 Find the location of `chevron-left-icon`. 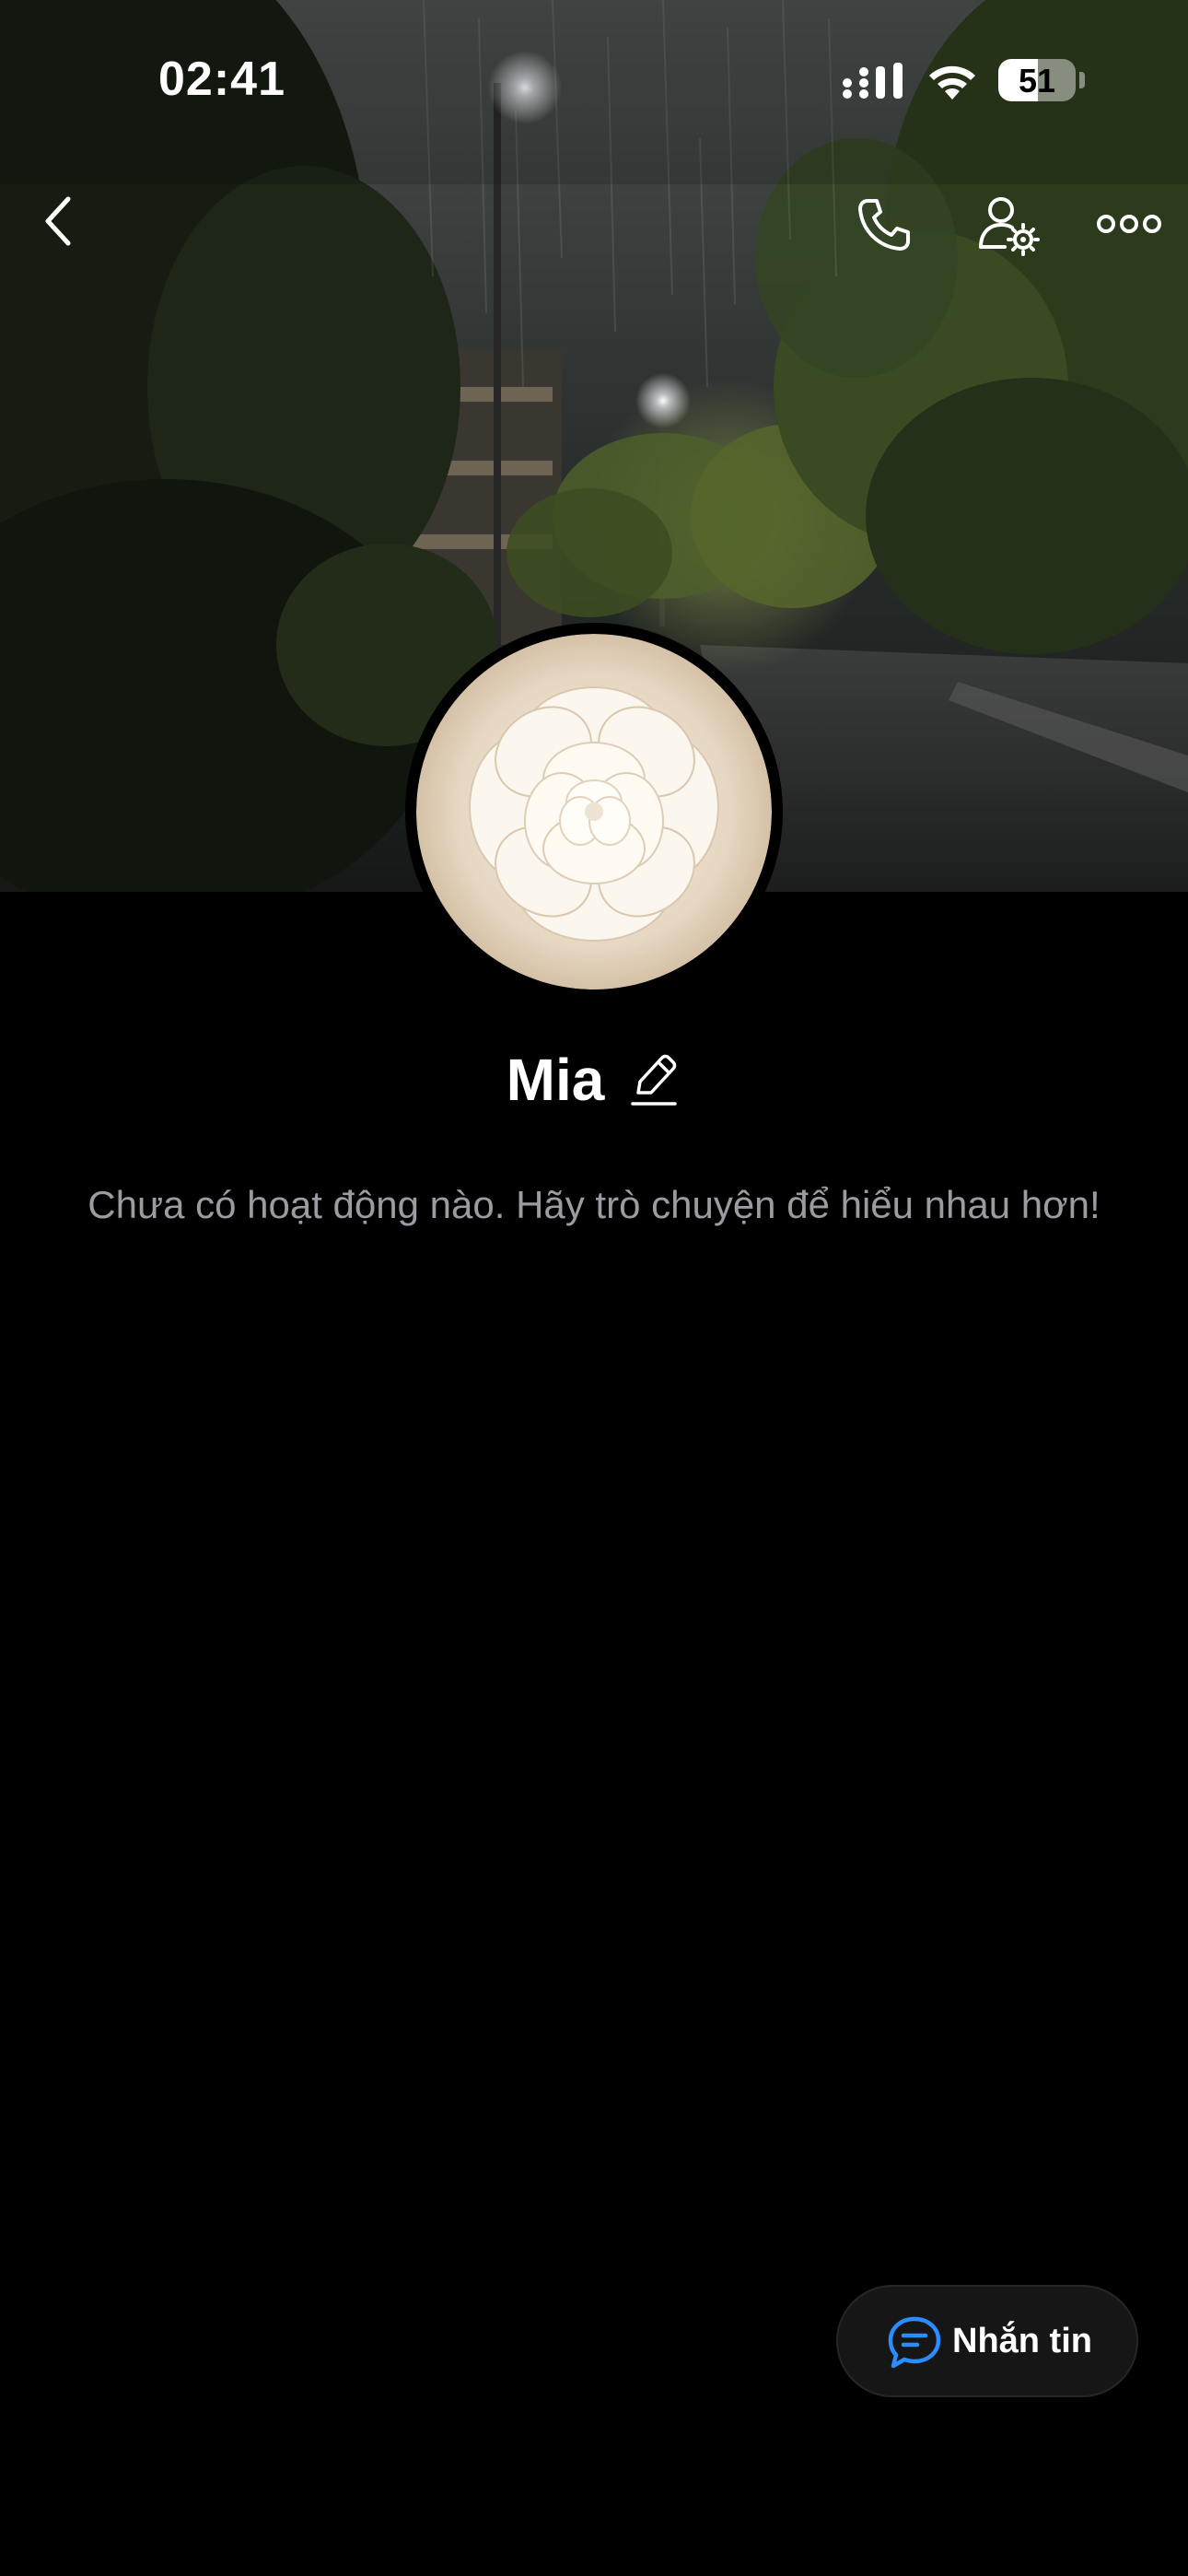

chevron-left-icon is located at coordinates (58, 221).